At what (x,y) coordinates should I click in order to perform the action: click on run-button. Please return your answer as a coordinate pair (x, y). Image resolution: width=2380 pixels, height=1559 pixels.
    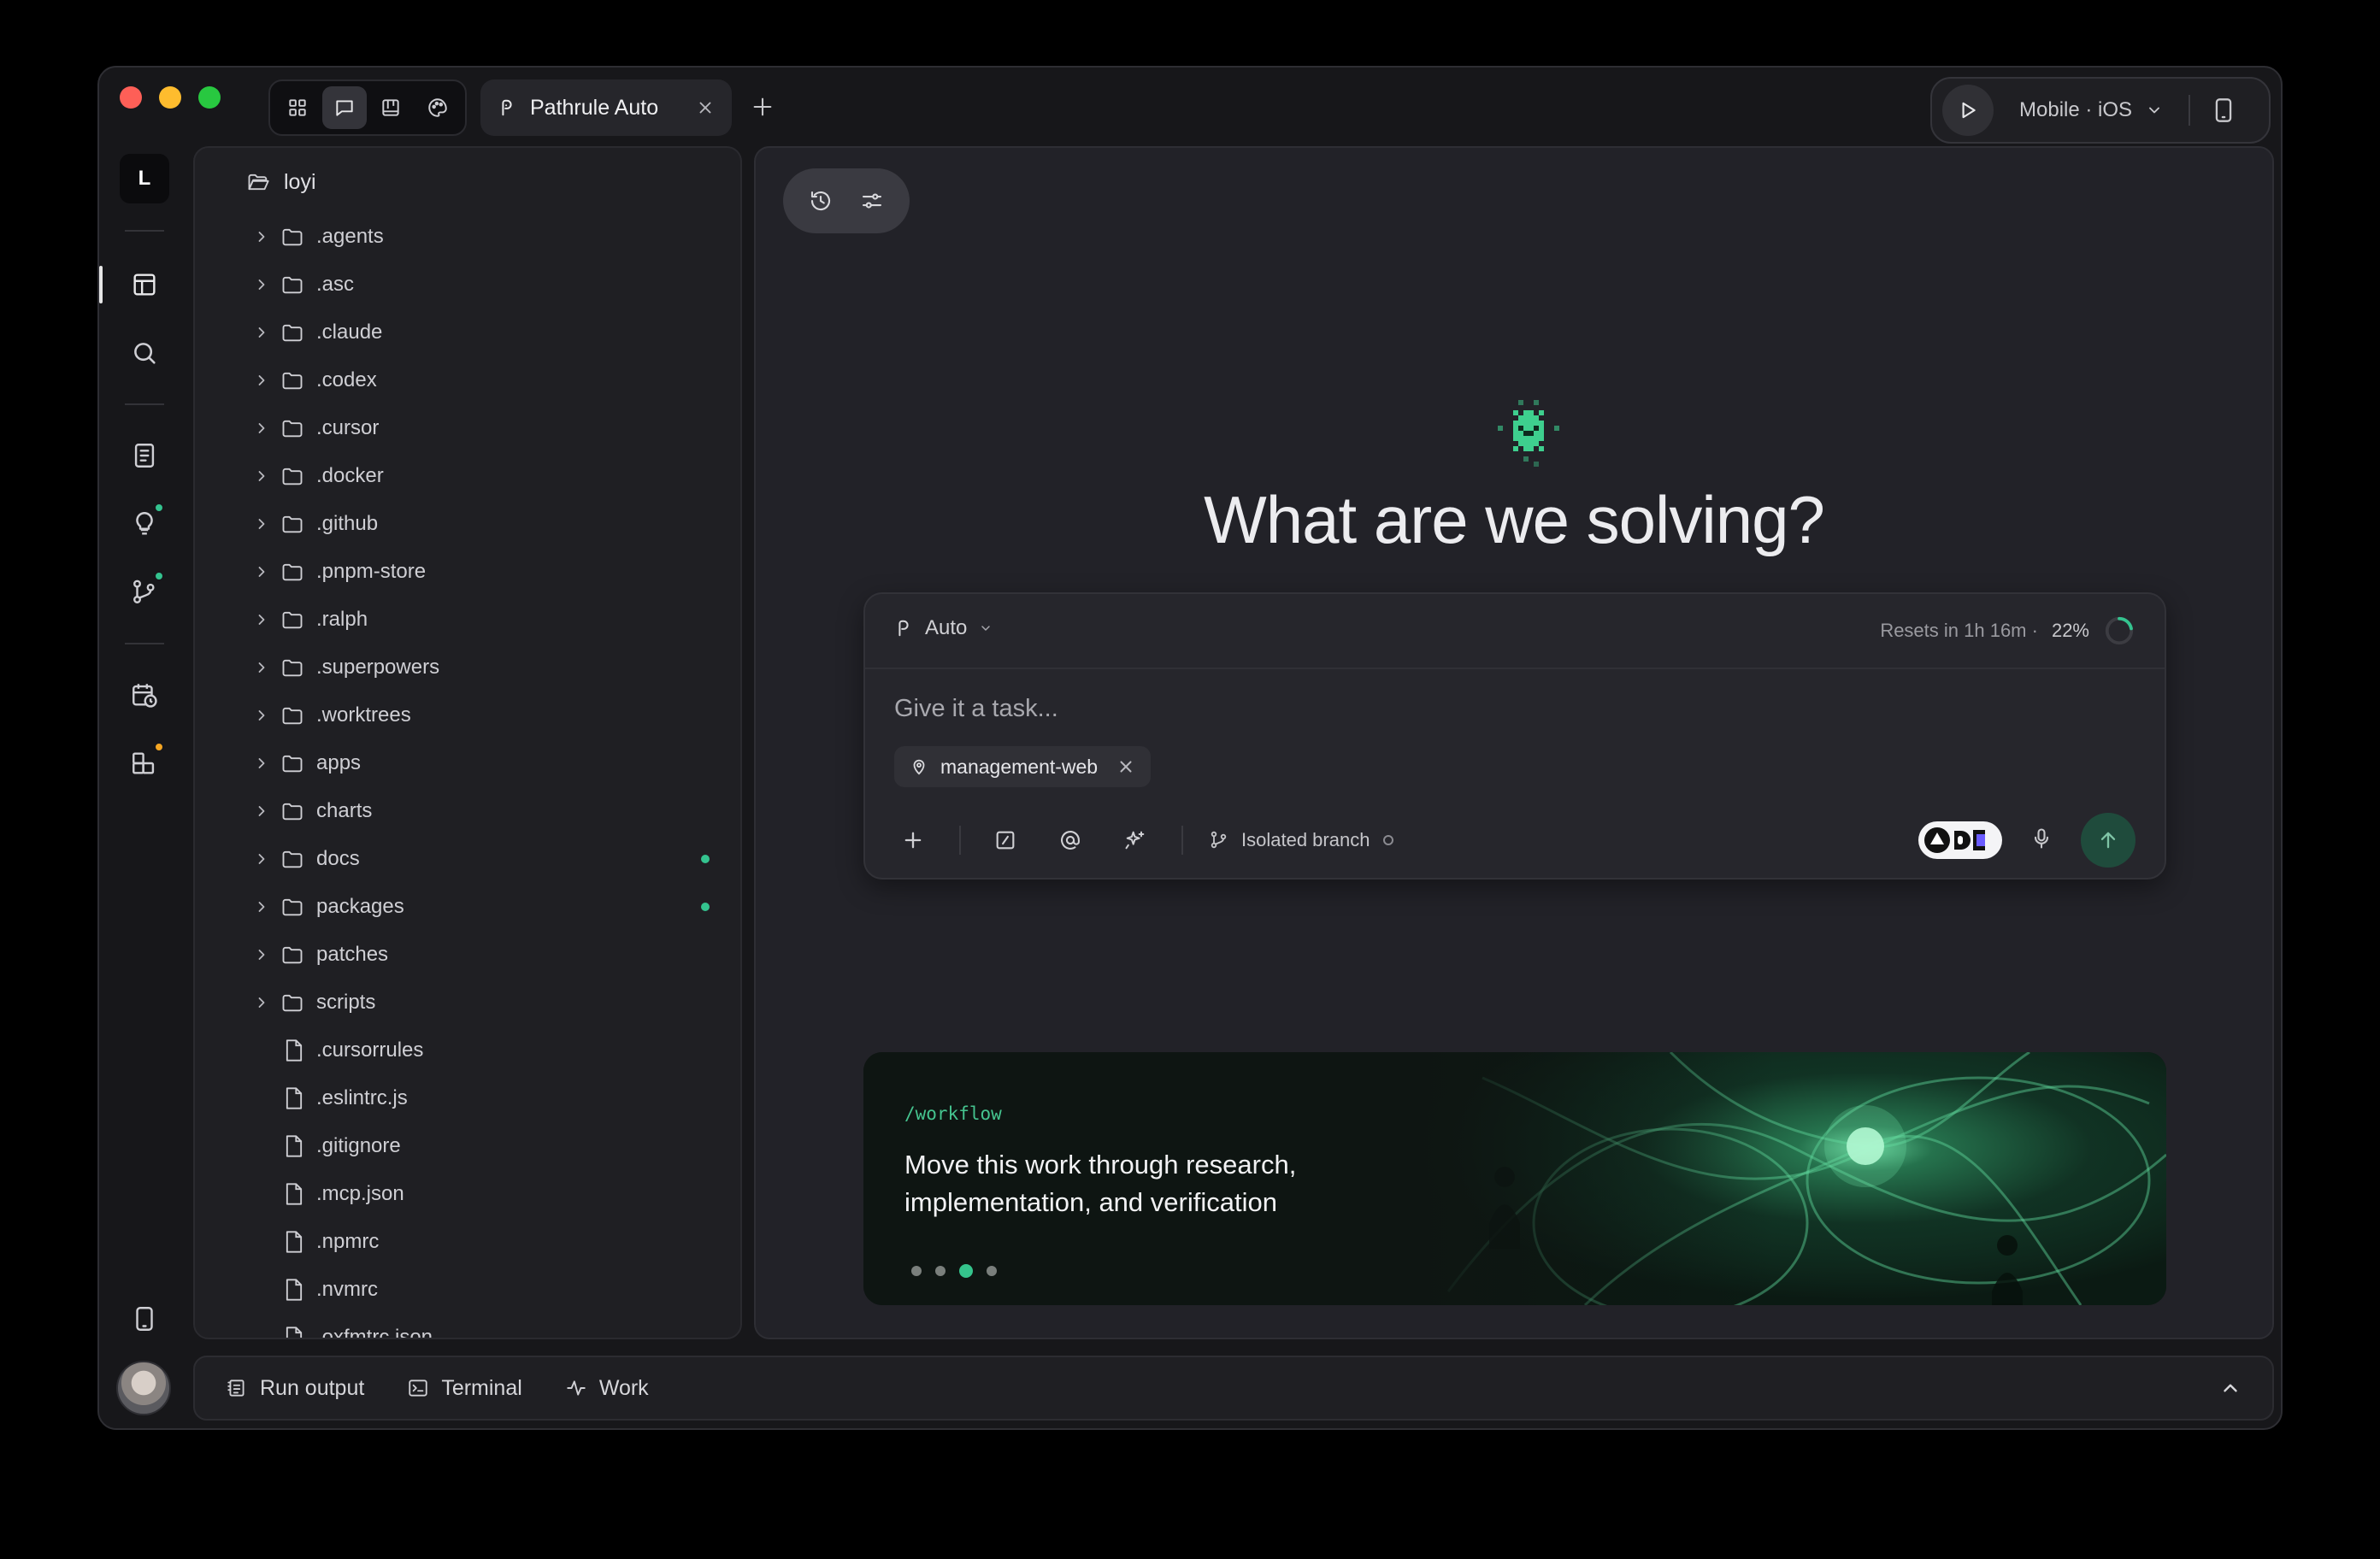
    Looking at the image, I should click on (1968, 110).